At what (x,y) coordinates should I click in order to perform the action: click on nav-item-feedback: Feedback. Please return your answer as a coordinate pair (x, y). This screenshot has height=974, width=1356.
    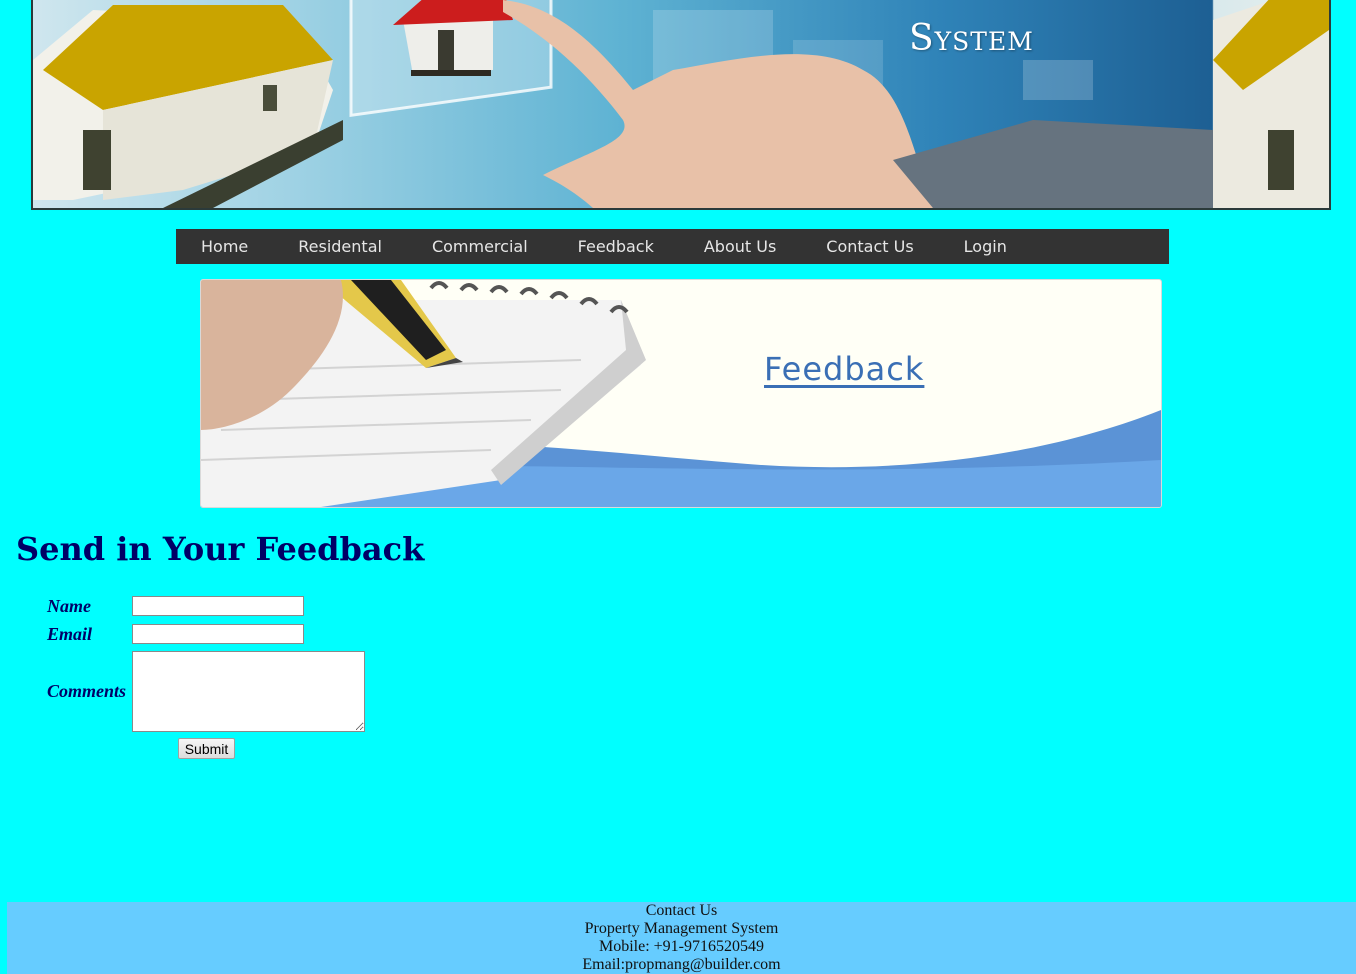
    Looking at the image, I should click on (616, 246).